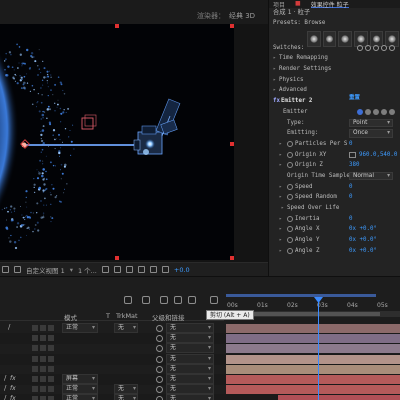 This screenshot has width=400, height=400. What do you see at coordinates (182, 270) in the screenshot?
I see `exposure-value: +0.0` at bounding box center [182, 270].